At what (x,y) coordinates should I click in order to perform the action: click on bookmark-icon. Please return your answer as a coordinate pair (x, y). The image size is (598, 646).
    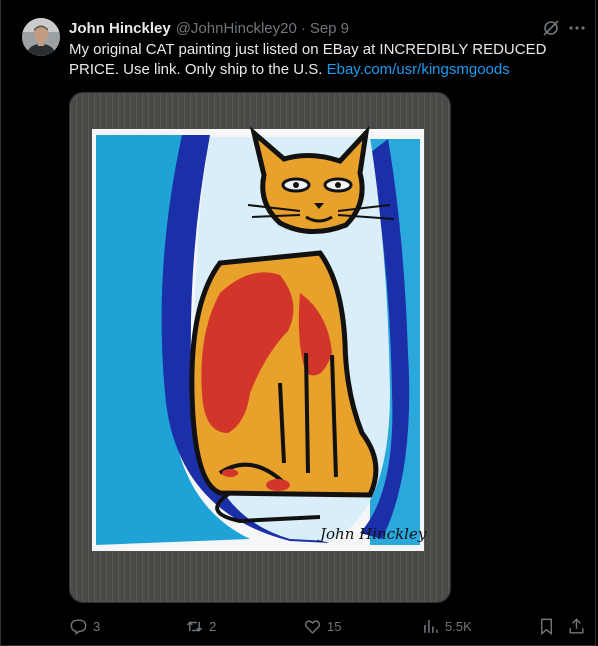
    Looking at the image, I should click on (546, 626).